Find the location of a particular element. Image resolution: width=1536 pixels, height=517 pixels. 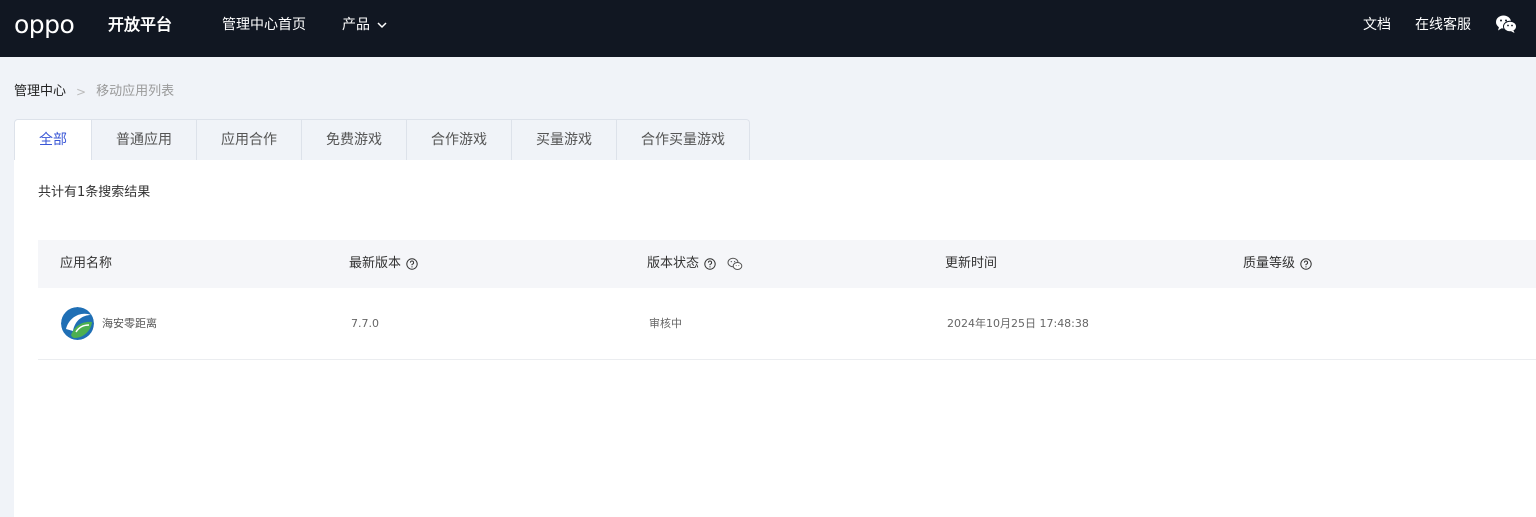

column-app-name: 应用名称 is located at coordinates (86, 264).